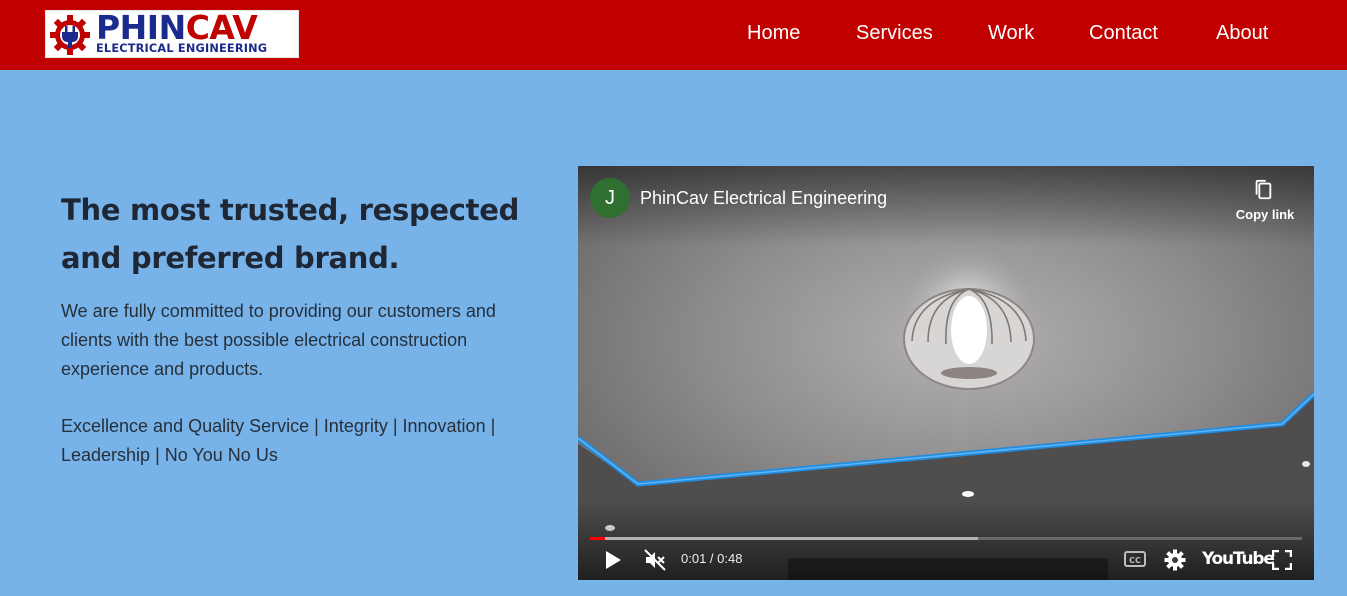  Describe the element at coordinates (655, 560) in the screenshot. I see `volume-muted-icon` at that location.